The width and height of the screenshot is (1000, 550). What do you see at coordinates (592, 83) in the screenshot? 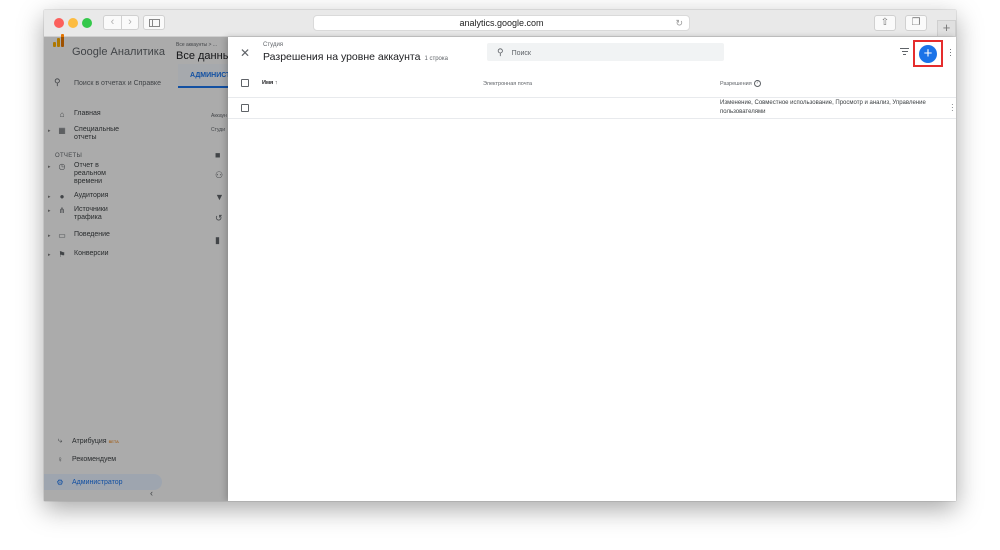
I see `table-header: Имя ↑ Электронная почта Разрешения?` at bounding box center [592, 83].